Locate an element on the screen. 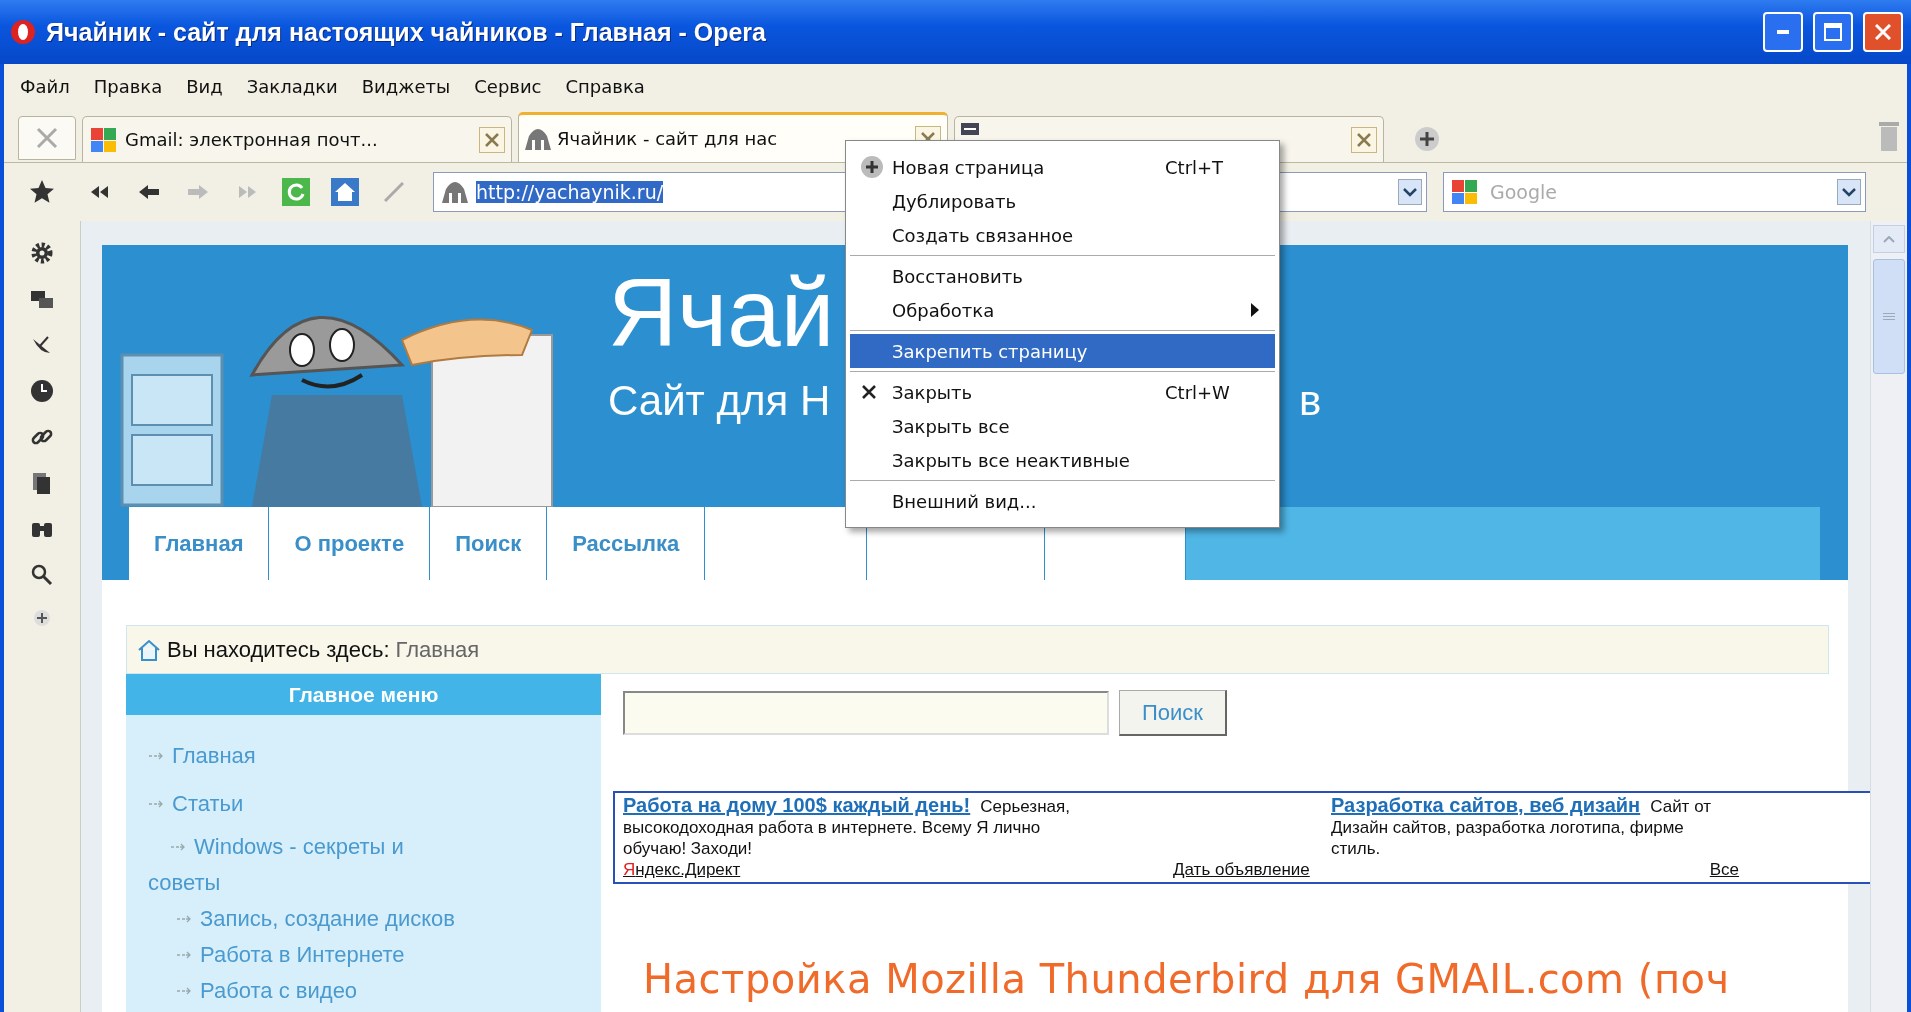 The height and width of the screenshot is (1012, 1911). tab-title: Ячайник - сайт для нас is located at coordinates (668, 138).